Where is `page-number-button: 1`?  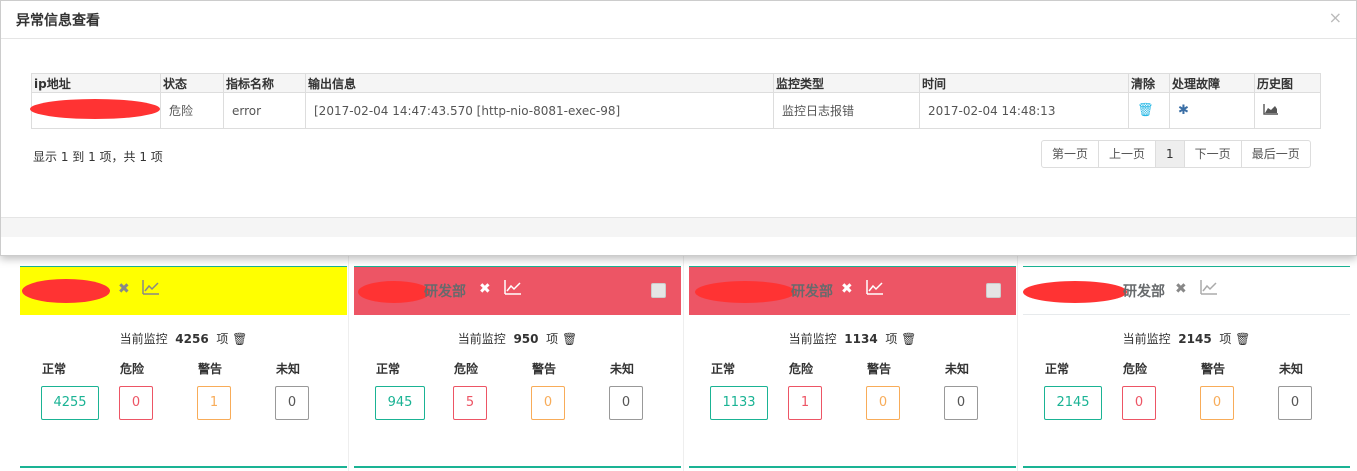
page-number-button: 1 is located at coordinates (1170, 154).